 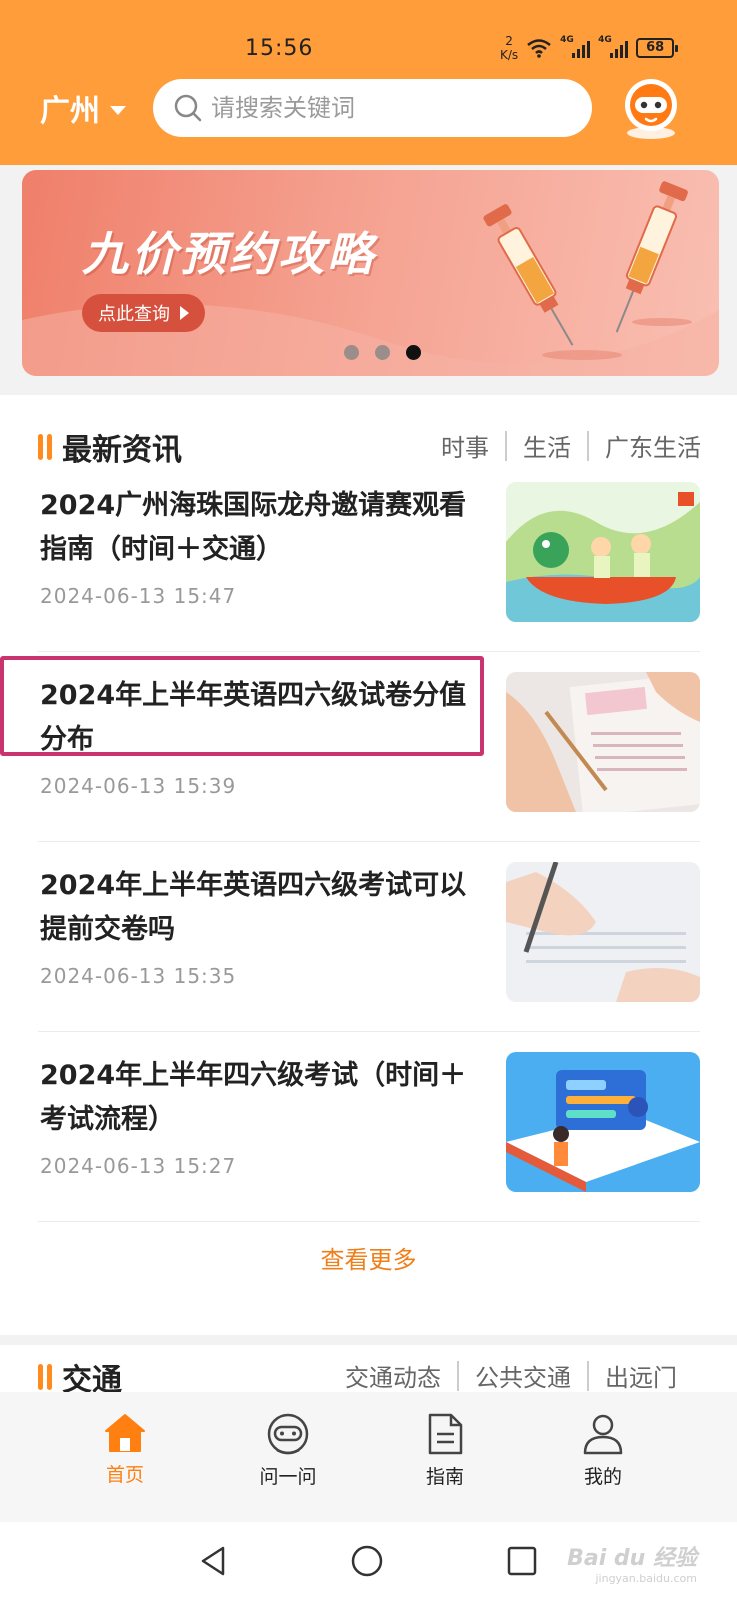 I want to click on banner-query-button: 点此查询, so click(x=143, y=313).